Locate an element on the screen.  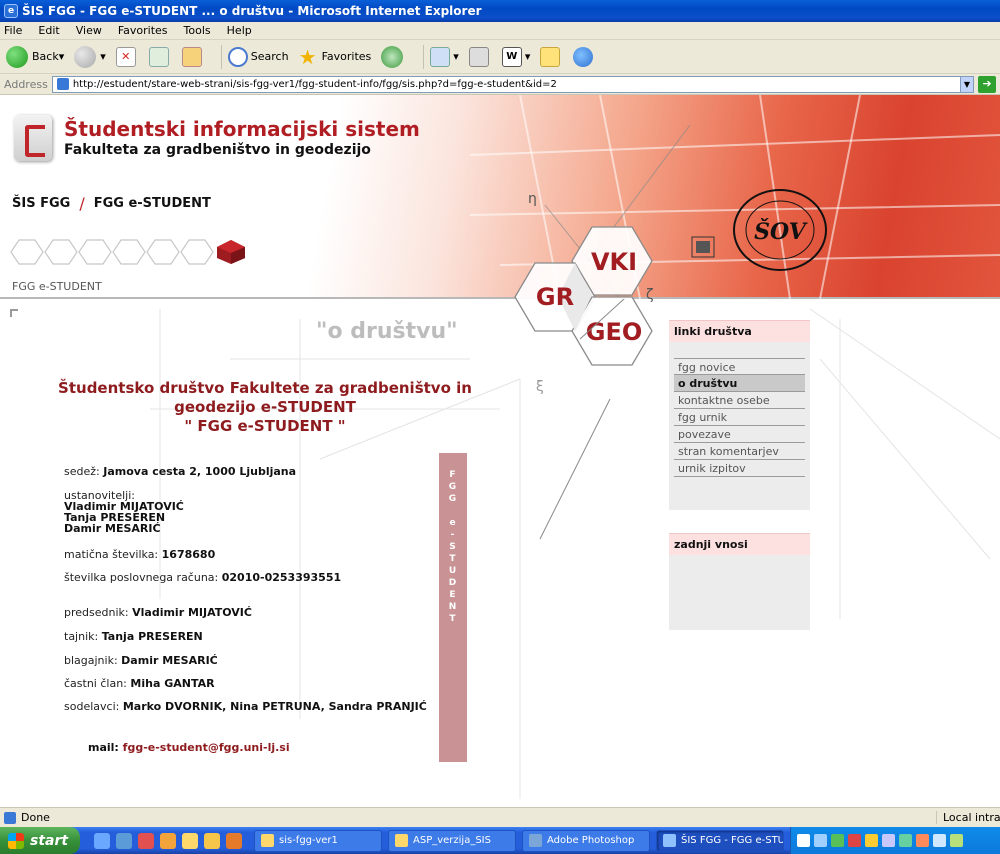
breadcrumb: ŠIS FGG / FGG e-STUDENT is located at coordinates (111, 203).